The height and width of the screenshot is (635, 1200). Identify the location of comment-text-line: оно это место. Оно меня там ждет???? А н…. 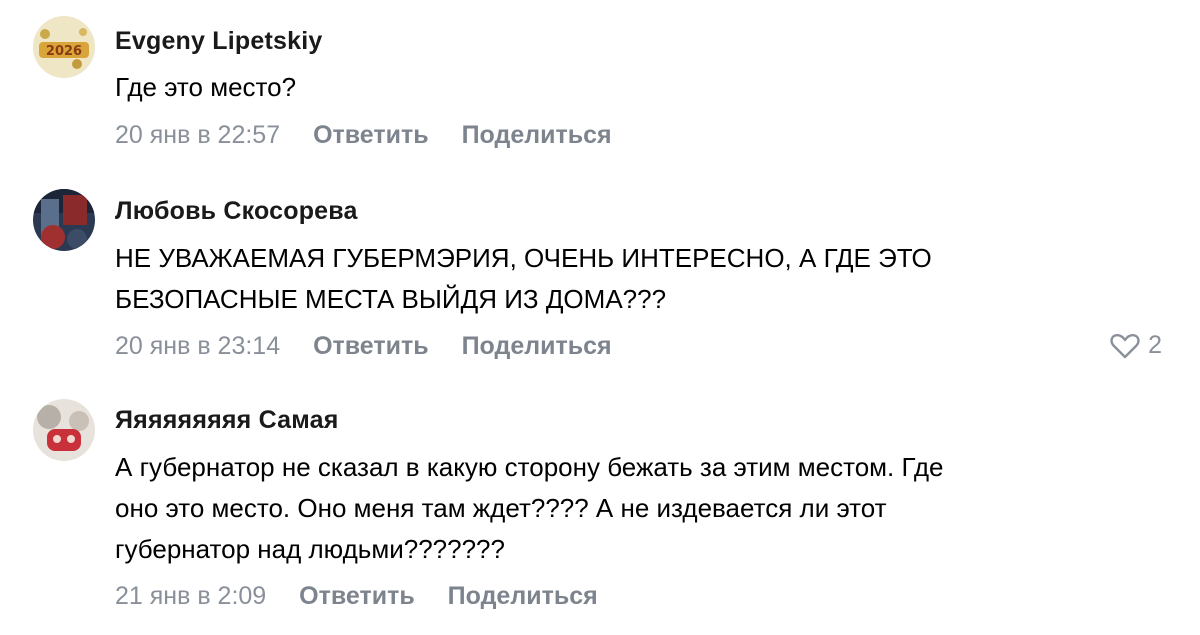
(501, 508).